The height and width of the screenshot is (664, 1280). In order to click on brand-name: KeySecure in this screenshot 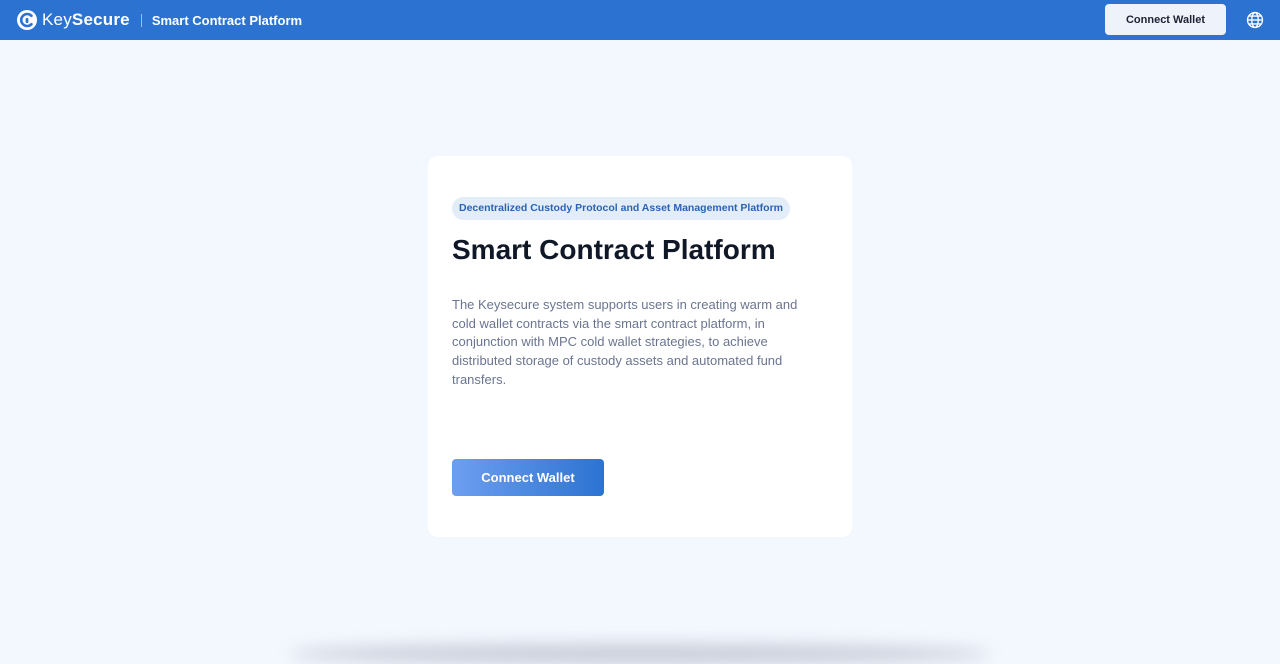, I will do `click(86, 20)`.